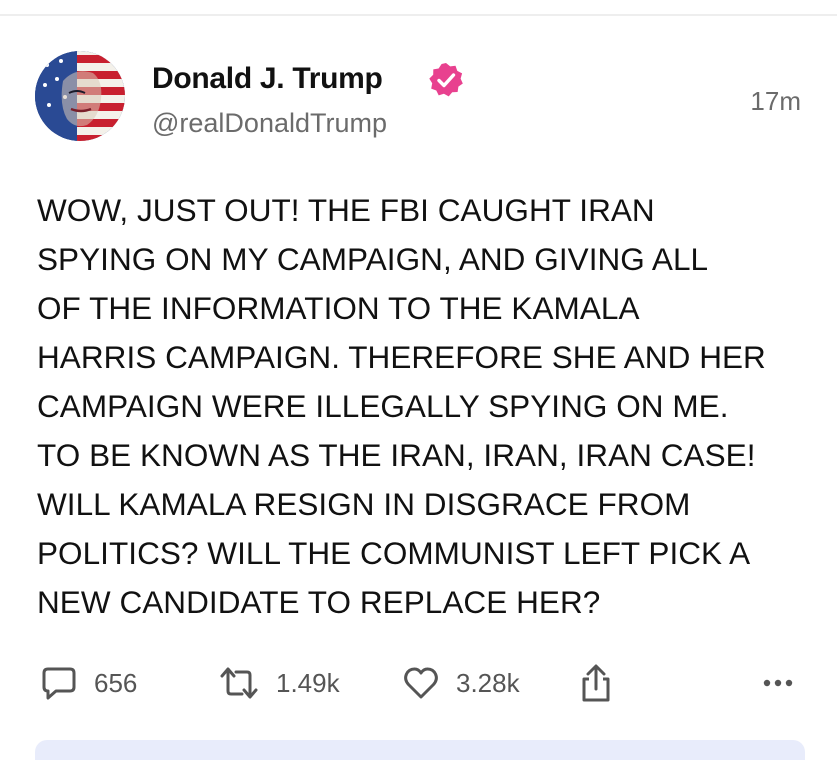 Image resolution: width=837 pixels, height=760 pixels. What do you see at coordinates (421, 683) in the screenshot?
I see `heart-icon` at bounding box center [421, 683].